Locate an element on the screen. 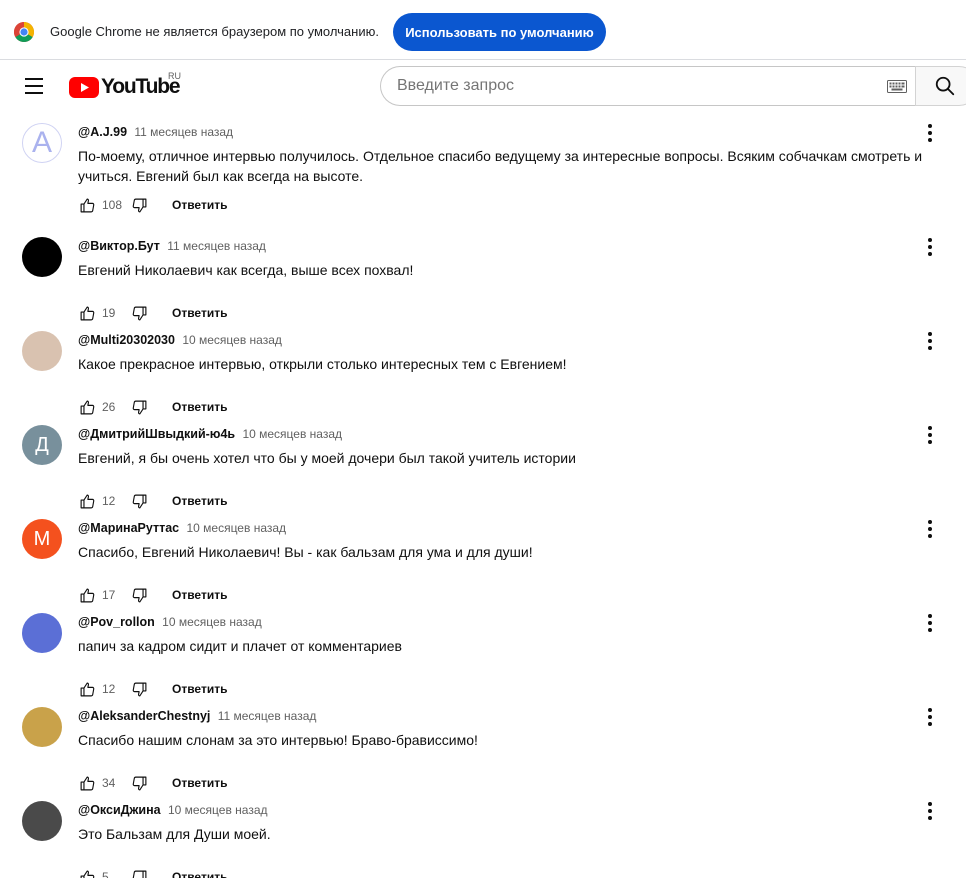  youtube-play-icon is located at coordinates (84, 87).